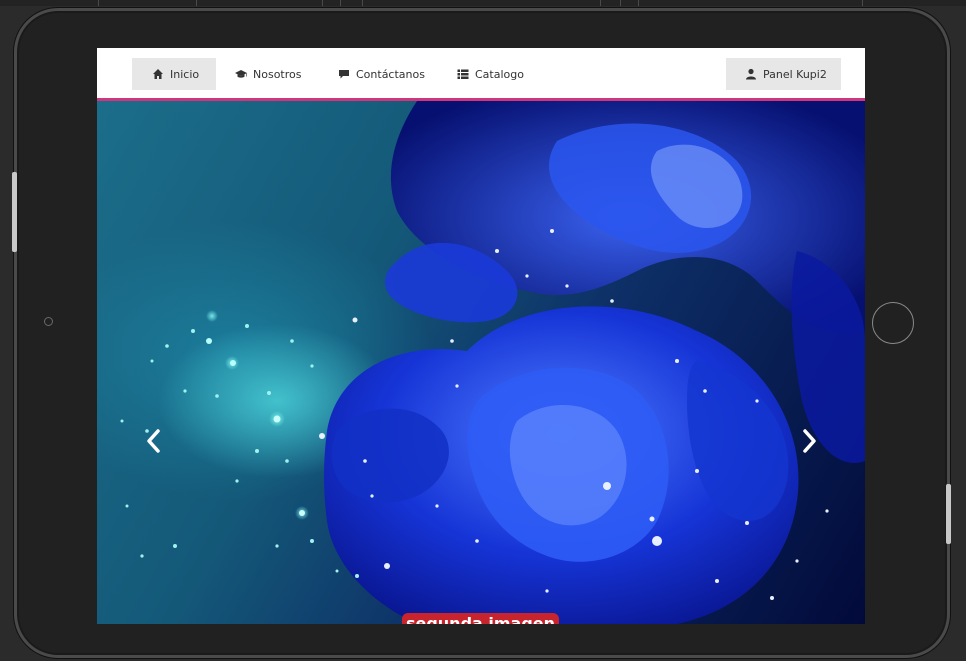  Describe the element at coordinates (483, 3) in the screenshot. I see `background-top-strip` at that location.